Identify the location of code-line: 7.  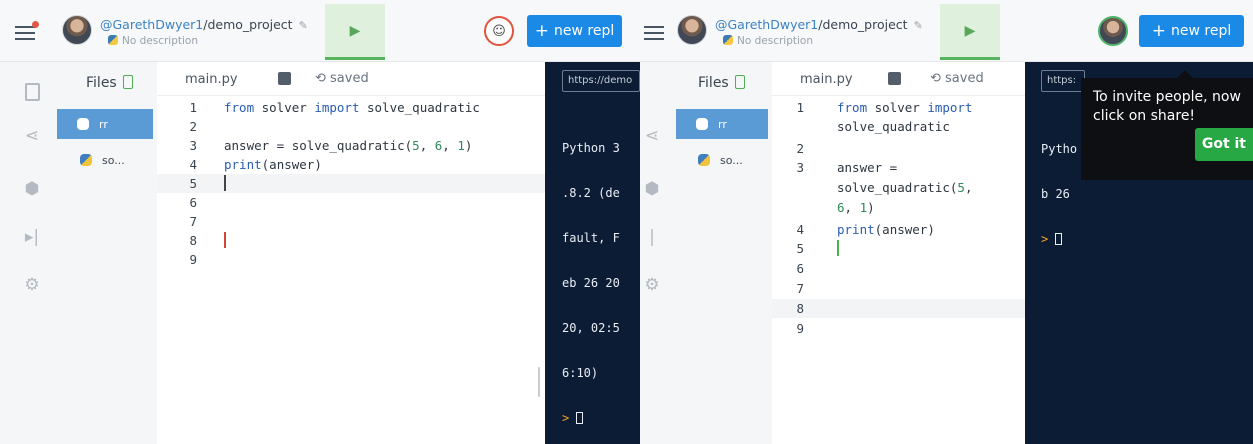
(351, 221).